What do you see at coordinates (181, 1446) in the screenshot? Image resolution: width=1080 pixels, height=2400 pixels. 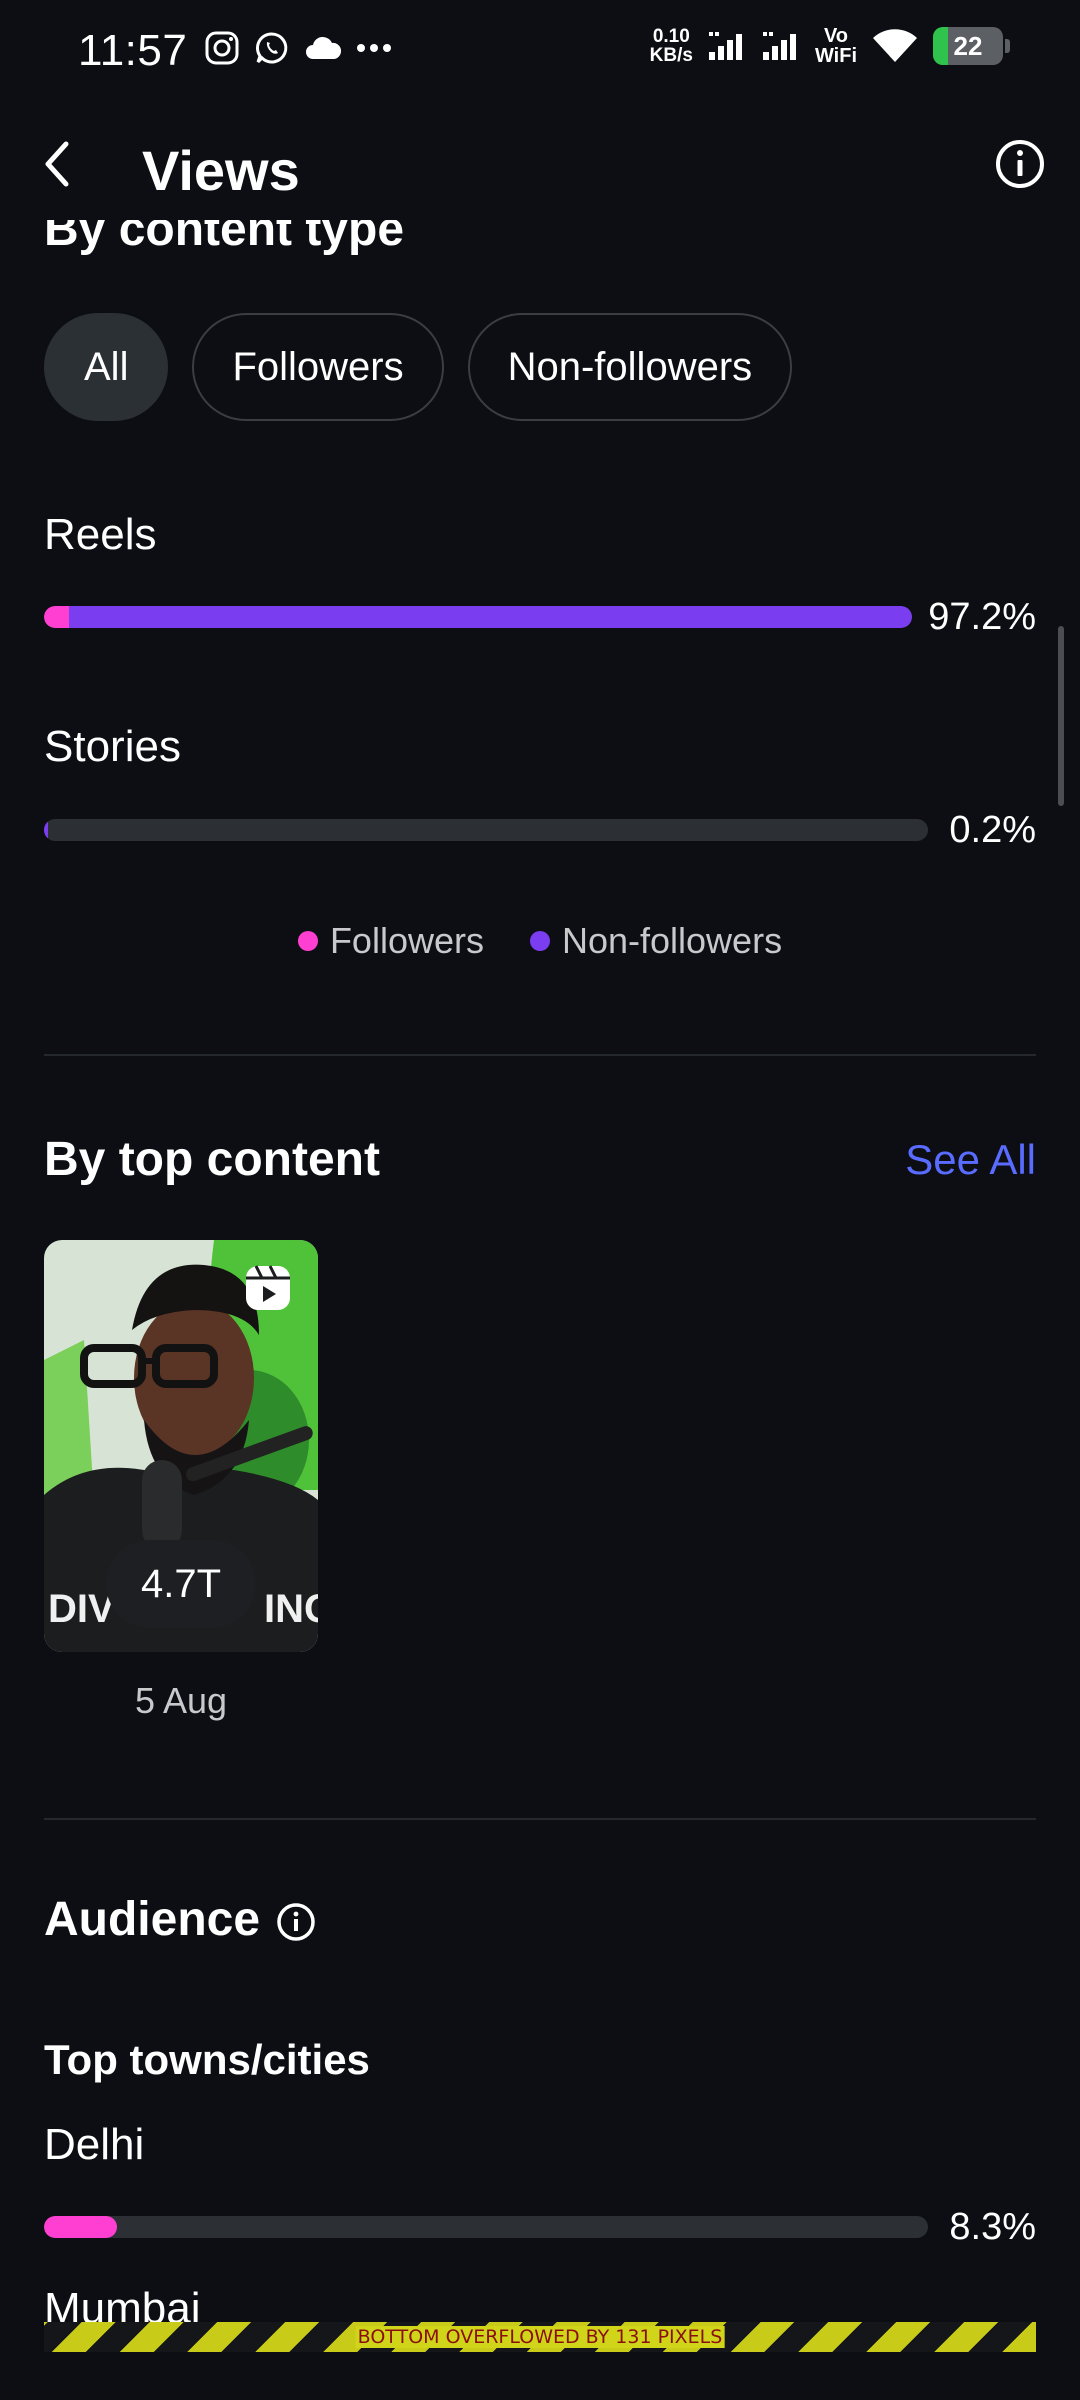 I see `top-content-thumbnail: DIV ING 4.7T` at bounding box center [181, 1446].